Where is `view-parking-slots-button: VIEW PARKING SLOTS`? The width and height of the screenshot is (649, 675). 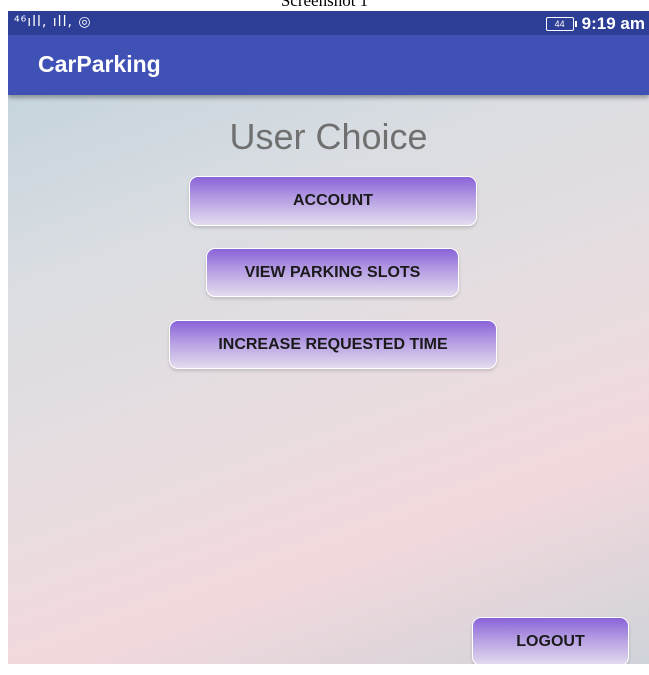 view-parking-slots-button: VIEW PARKING SLOTS is located at coordinates (332, 272).